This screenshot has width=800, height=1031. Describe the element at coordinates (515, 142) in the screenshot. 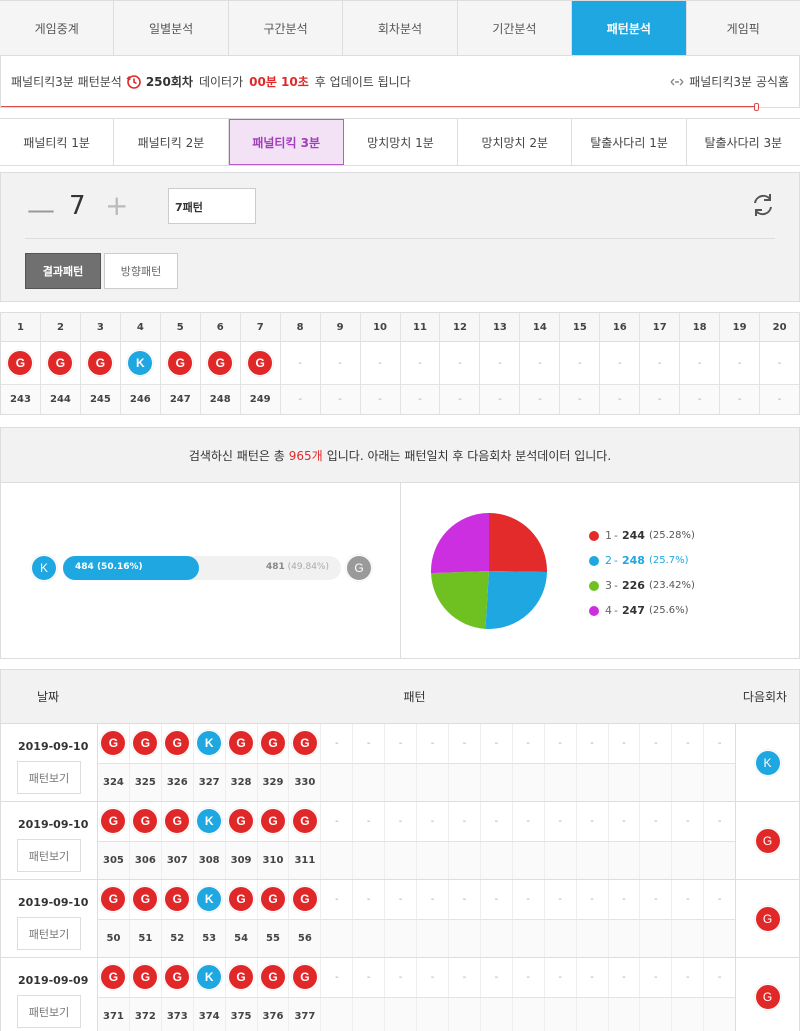

I see `subtab-hammer-2: 망치망치 2분` at that location.